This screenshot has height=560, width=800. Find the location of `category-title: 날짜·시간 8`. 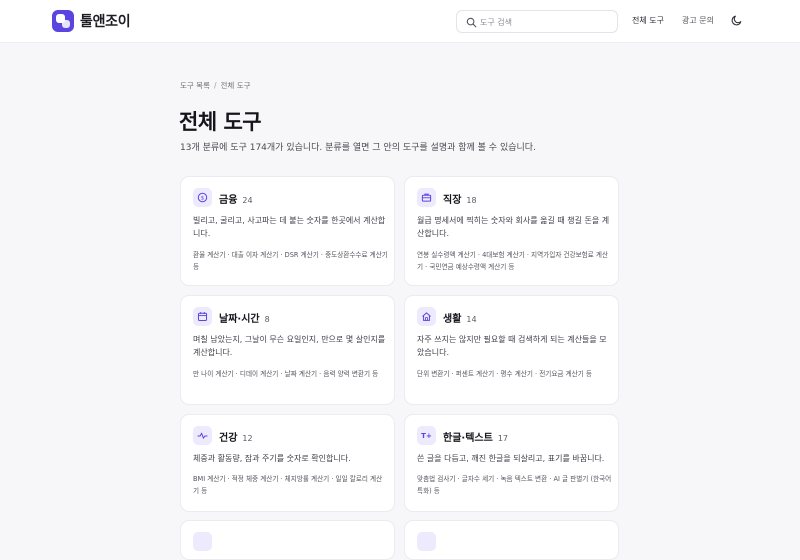

category-title: 날짜·시간 8 is located at coordinates (244, 317).